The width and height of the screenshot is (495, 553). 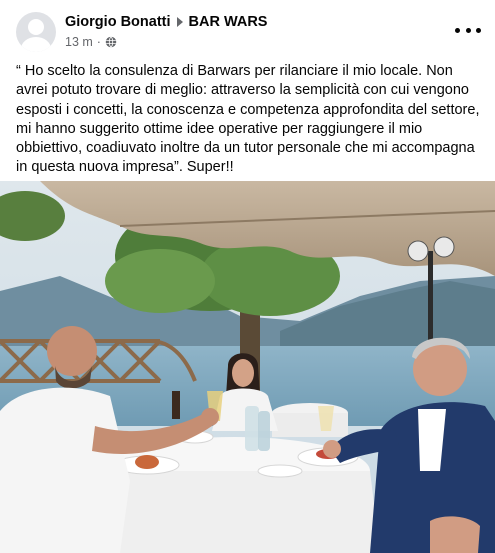 I want to click on author-name: Giorgio Bonatti, so click(x=118, y=22).